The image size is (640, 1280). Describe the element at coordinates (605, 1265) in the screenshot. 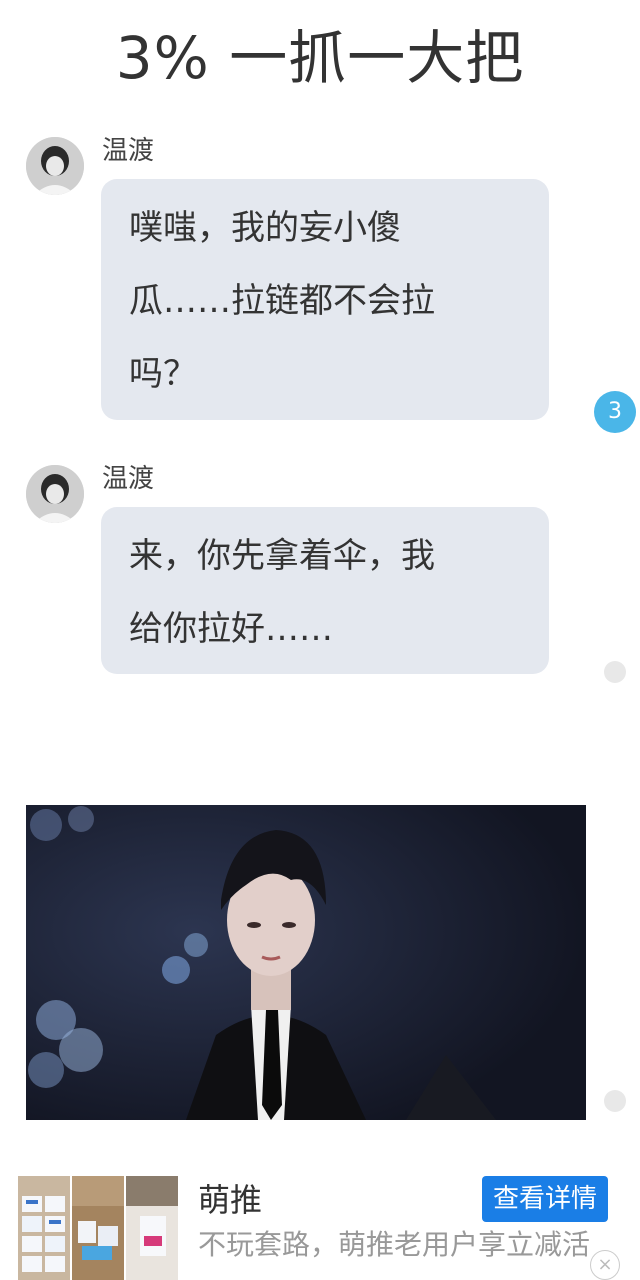

I see `close-icon: ×` at that location.